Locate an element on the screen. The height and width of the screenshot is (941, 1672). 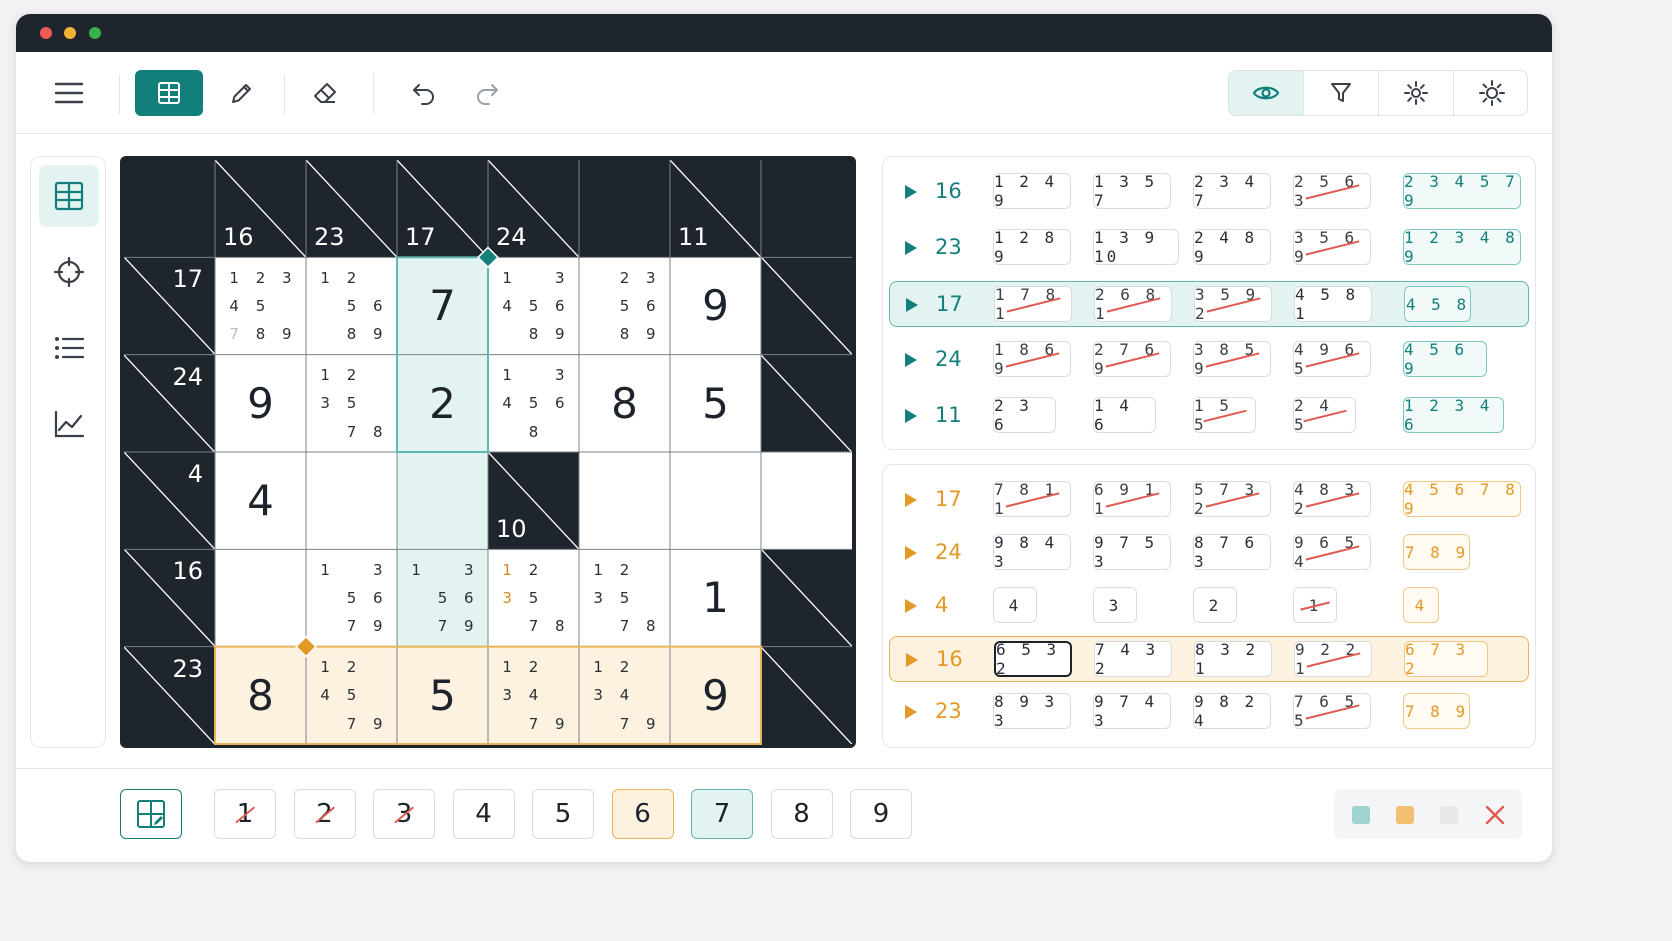
theme-button is located at coordinates (1490, 93).